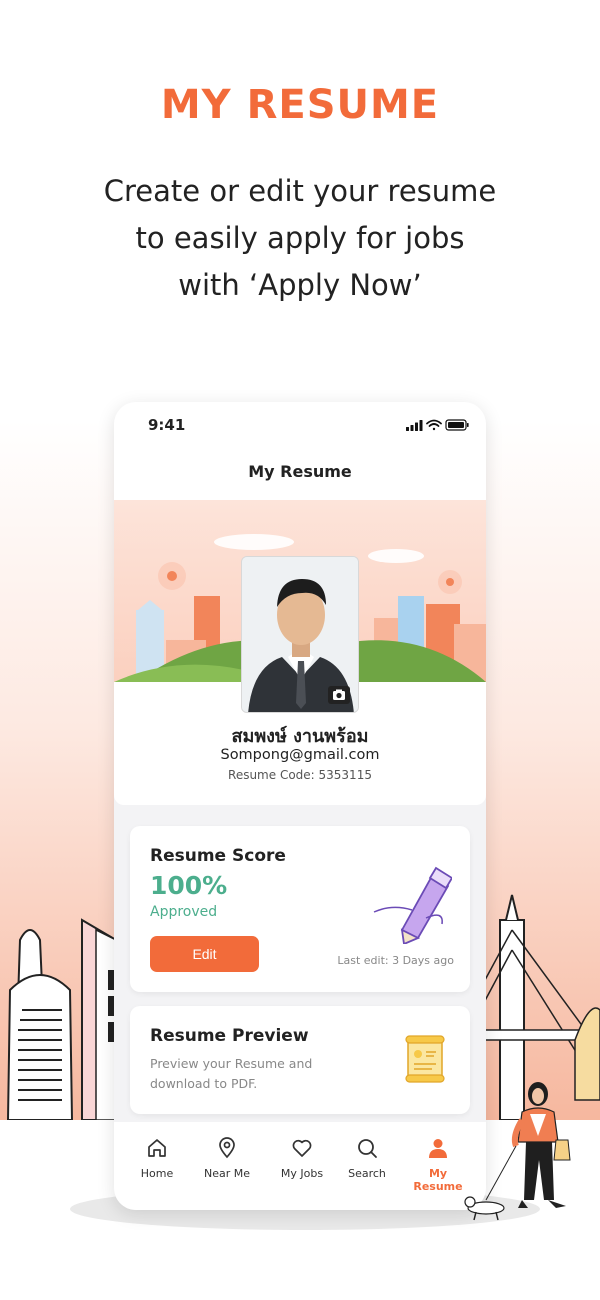 Image resolution: width=600 pixels, height=1300 pixels. I want to click on hero-subtitle-line: with ‘Apply Now’, so click(300, 285).